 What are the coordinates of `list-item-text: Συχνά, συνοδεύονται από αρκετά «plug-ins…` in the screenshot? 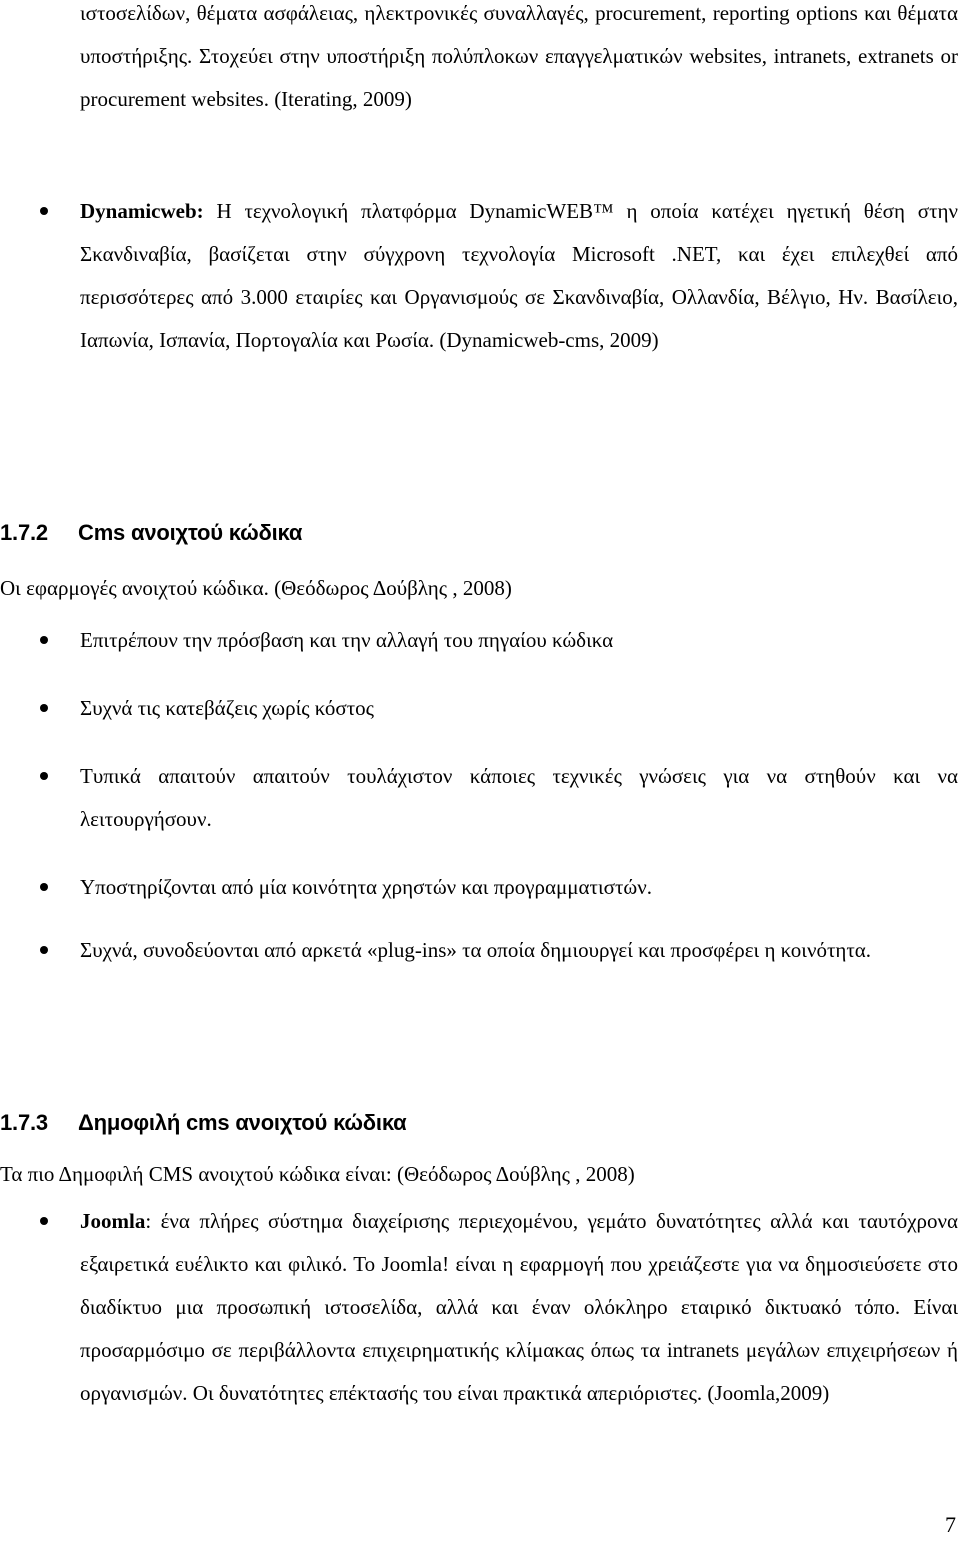 It's located at (476, 950).